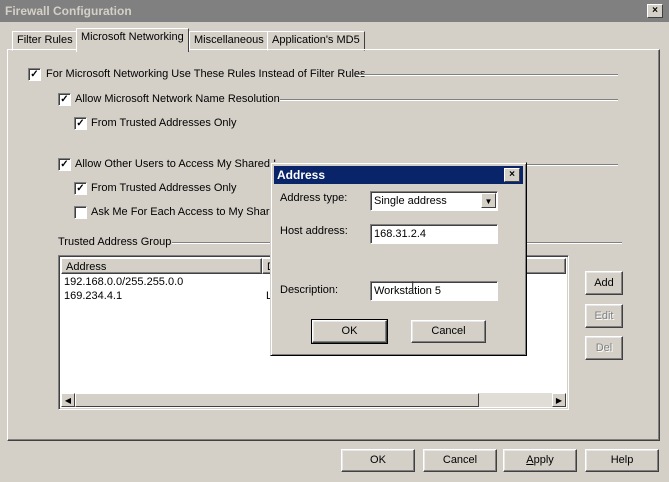 The width and height of the screenshot is (669, 482). What do you see at coordinates (115, 242) in the screenshot?
I see `group-title: Trusted Address Group` at bounding box center [115, 242].